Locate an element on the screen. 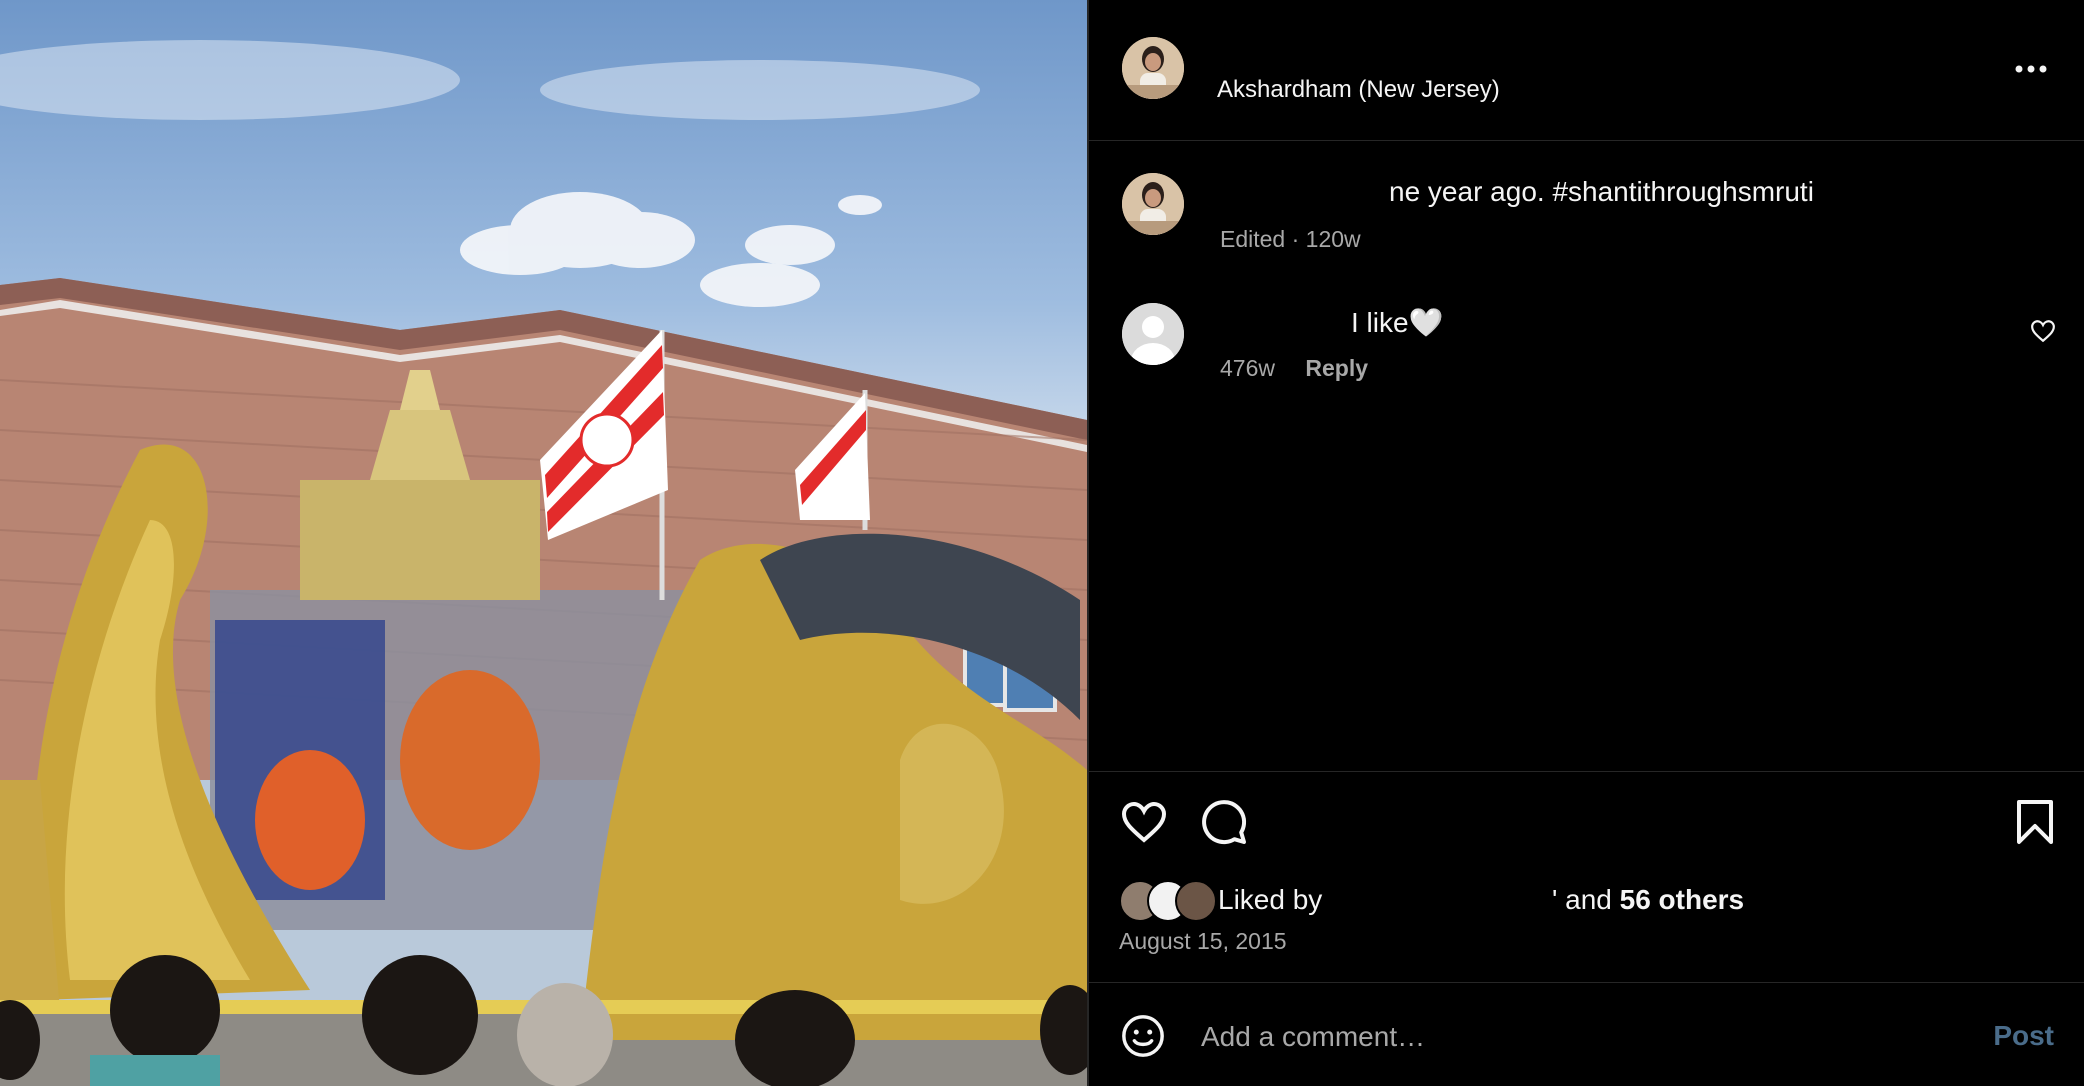 This screenshot has width=2084, height=1086. likes-summary: Liked by ' and 56 others is located at coordinates (1569, 901).